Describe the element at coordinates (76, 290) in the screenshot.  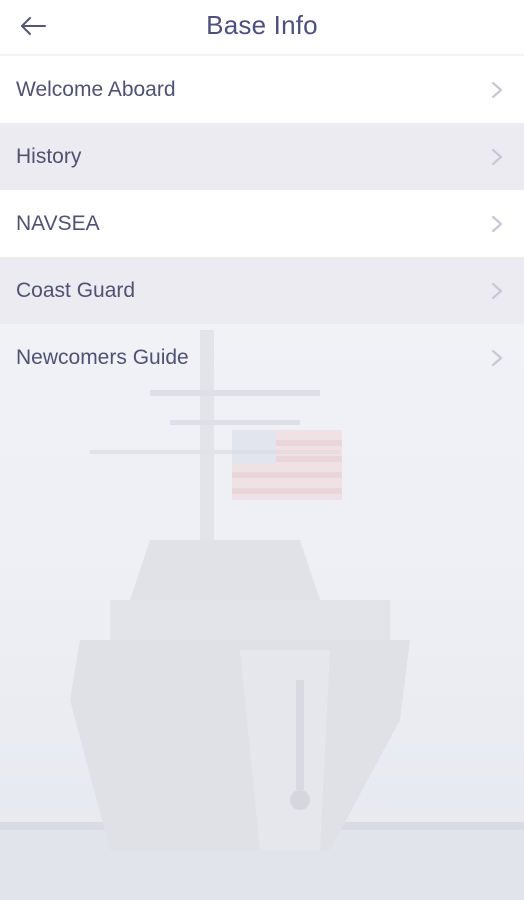
I see `menu-item-label: Coast Guard` at that location.